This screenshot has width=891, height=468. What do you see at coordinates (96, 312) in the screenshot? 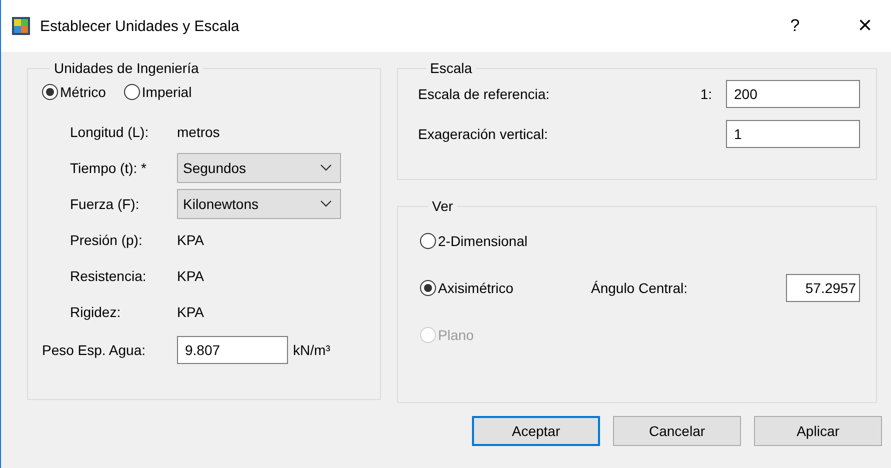
I see `field-label: Rigidez:` at bounding box center [96, 312].